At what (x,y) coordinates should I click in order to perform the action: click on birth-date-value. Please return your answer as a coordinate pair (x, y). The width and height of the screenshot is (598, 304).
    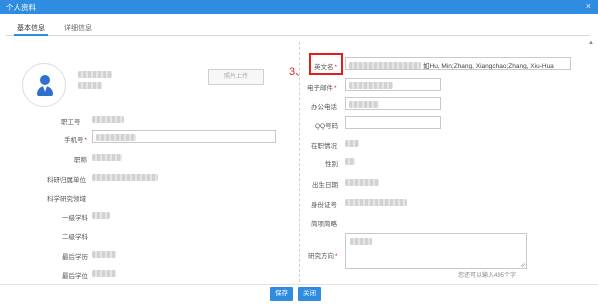
    Looking at the image, I should click on (362, 182).